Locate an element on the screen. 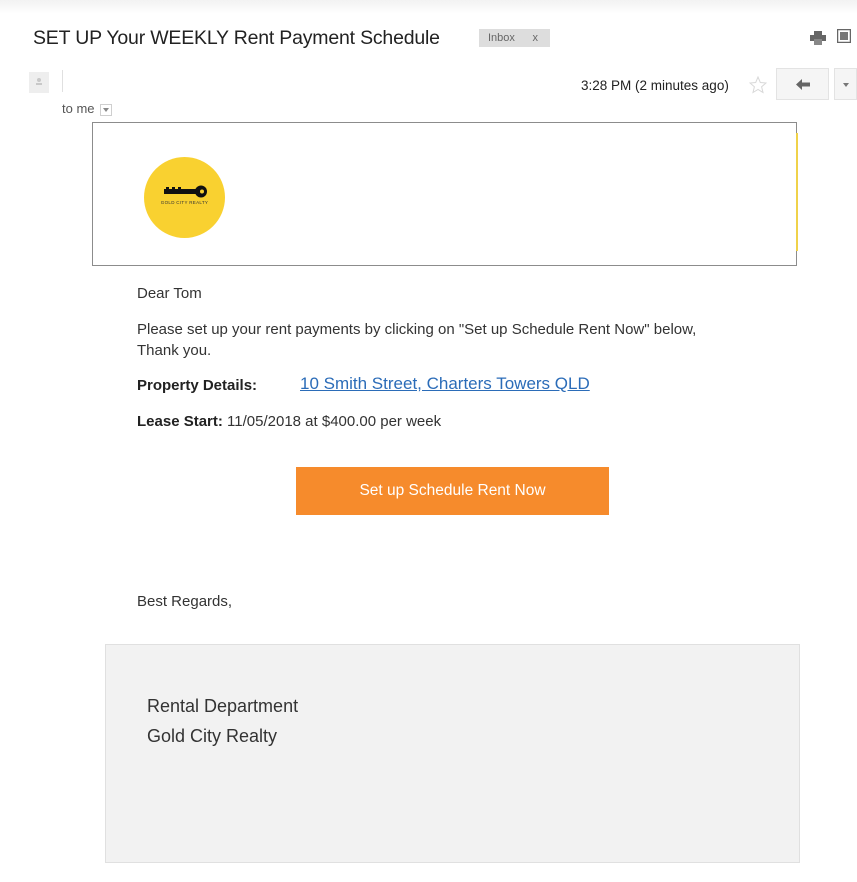 The height and width of the screenshot is (882, 857). logo-text: GOLD CITY REALTY is located at coordinates (184, 202).